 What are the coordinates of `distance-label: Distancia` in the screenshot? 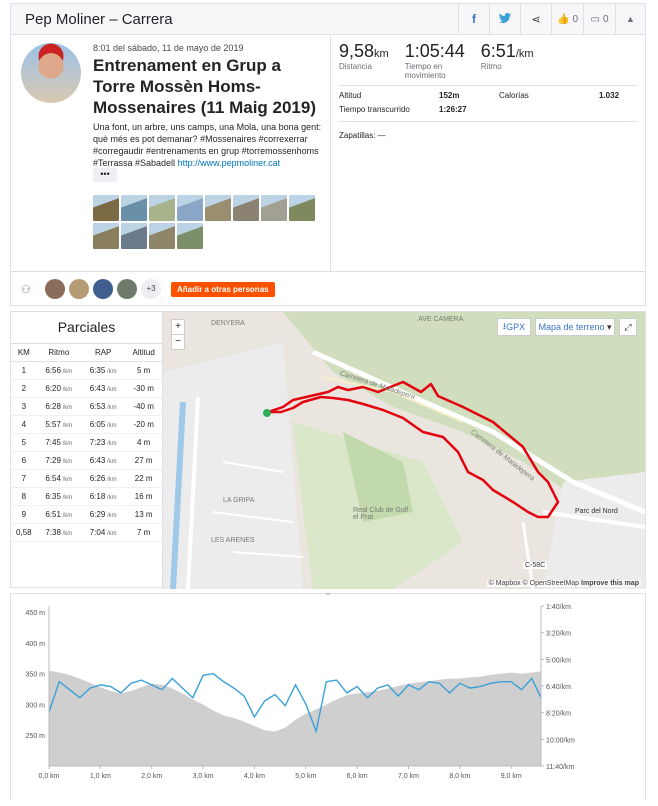 It's located at (355, 66).